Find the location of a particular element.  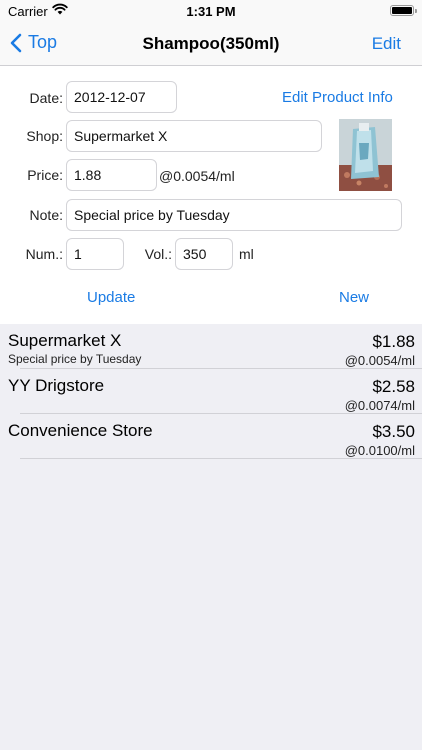

chevron-left-icon is located at coordinates (16, 42).